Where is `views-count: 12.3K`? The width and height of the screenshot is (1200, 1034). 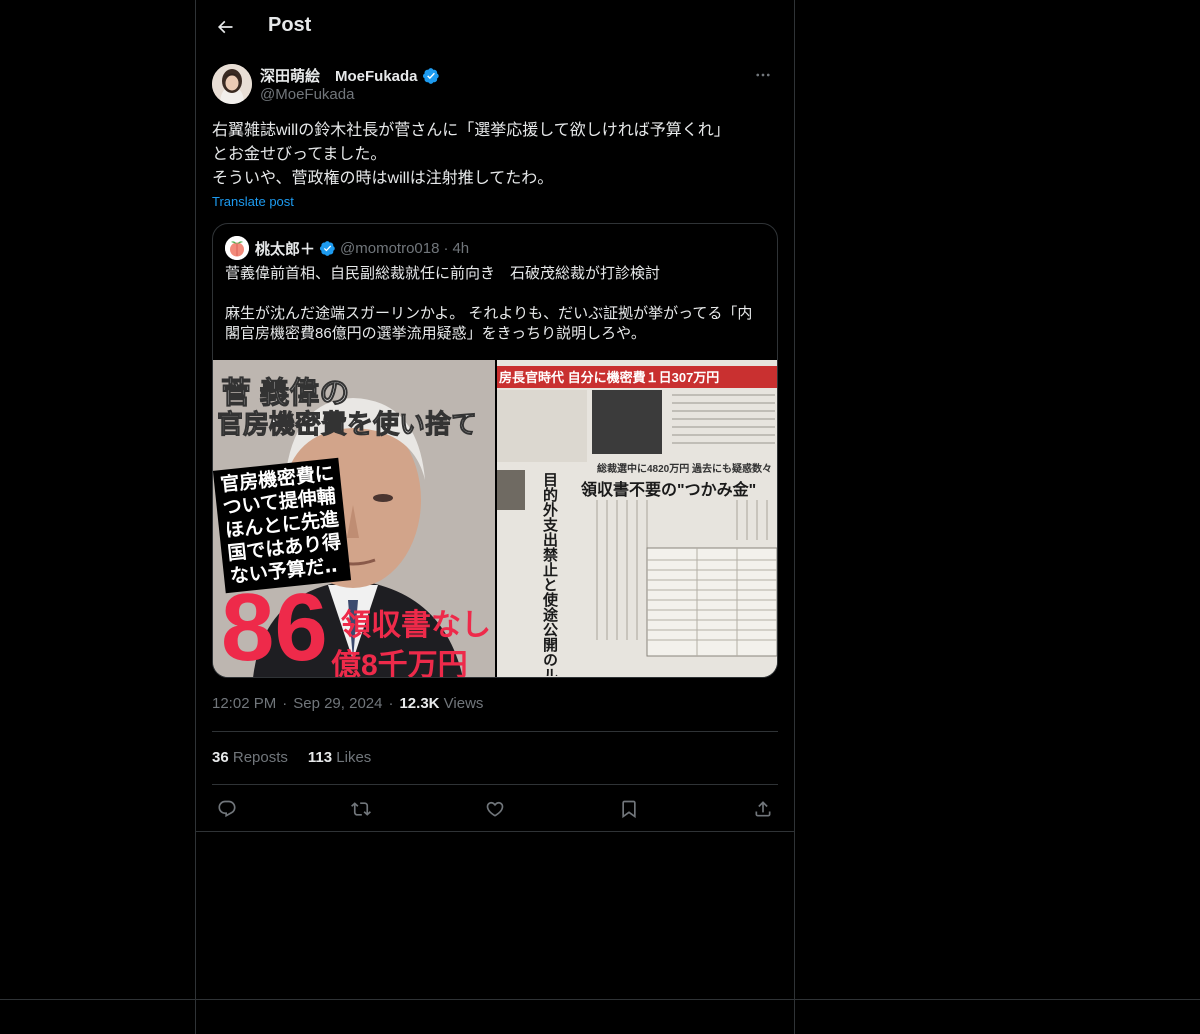
views-count: 12.3K is located at coordinates (419, 703).